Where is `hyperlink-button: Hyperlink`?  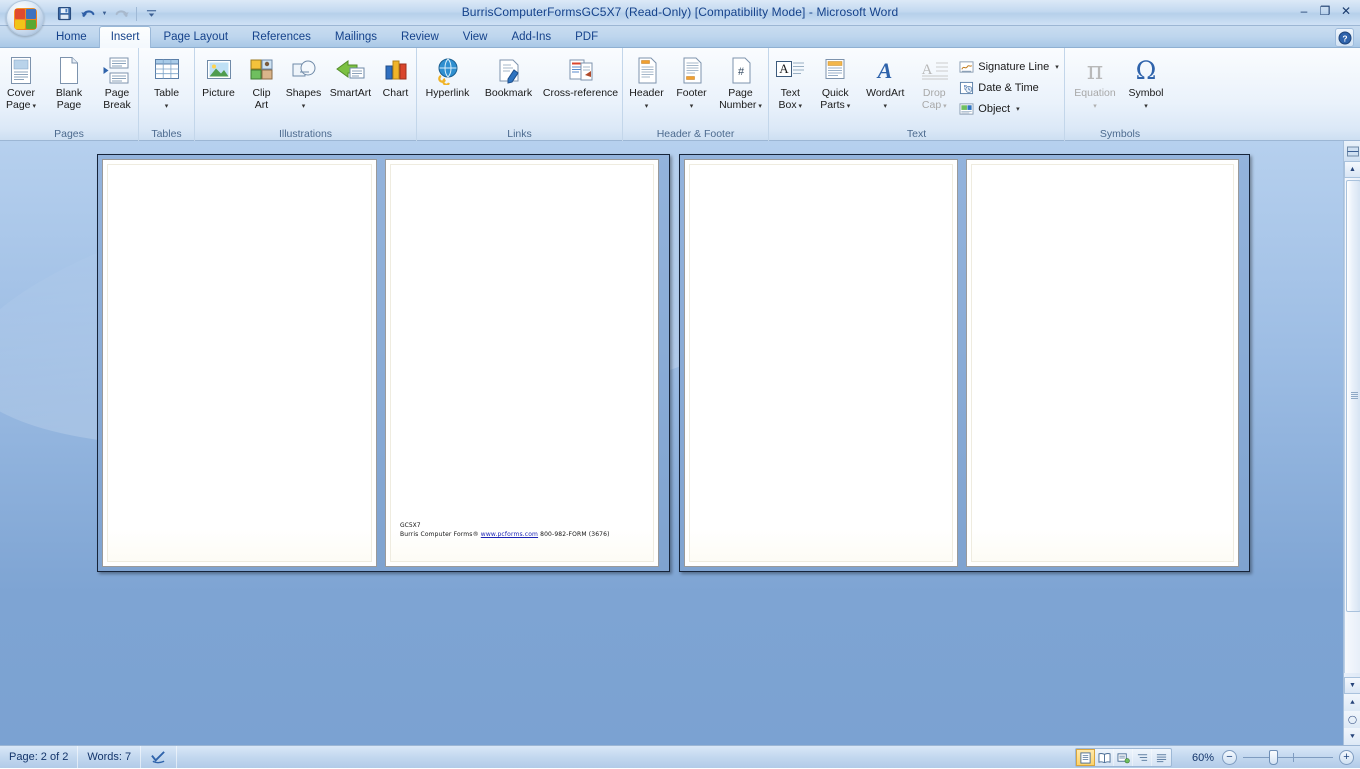 hyperlink-button: Hyperlink is located at coordinates (448, 76).